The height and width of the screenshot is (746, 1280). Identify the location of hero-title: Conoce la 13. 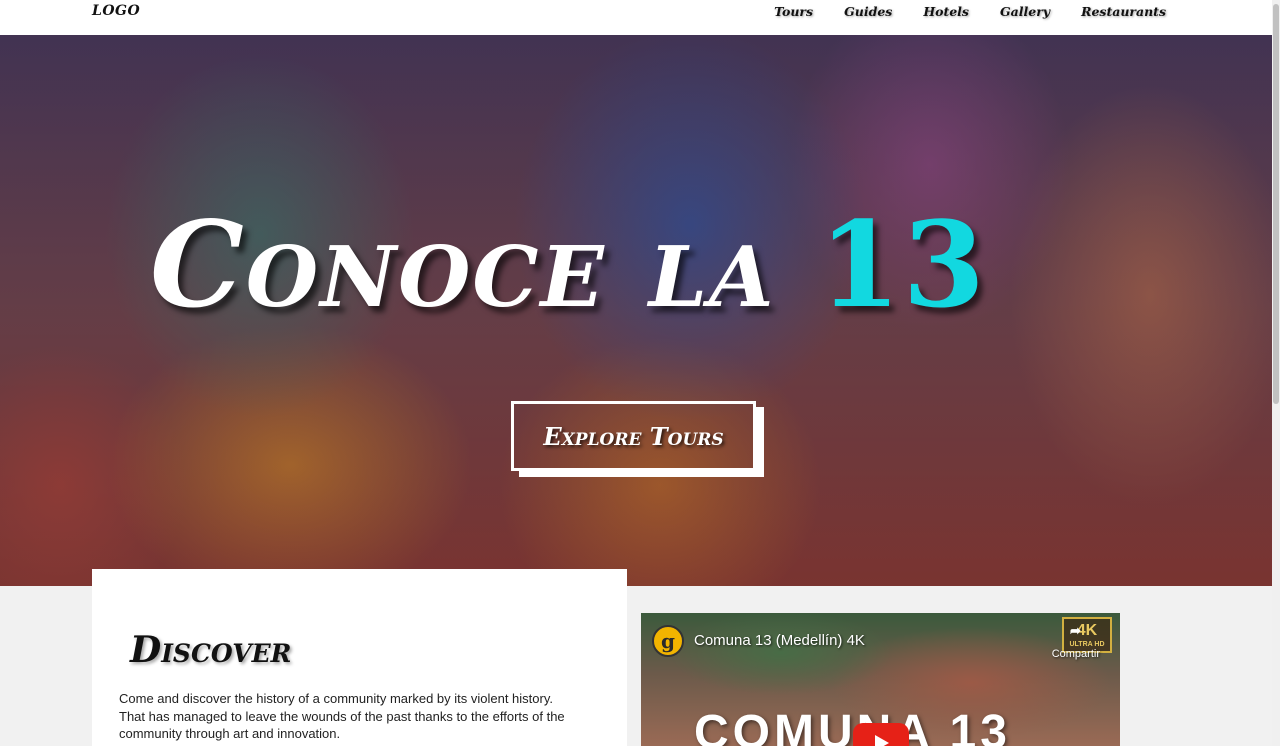
(568, 265).